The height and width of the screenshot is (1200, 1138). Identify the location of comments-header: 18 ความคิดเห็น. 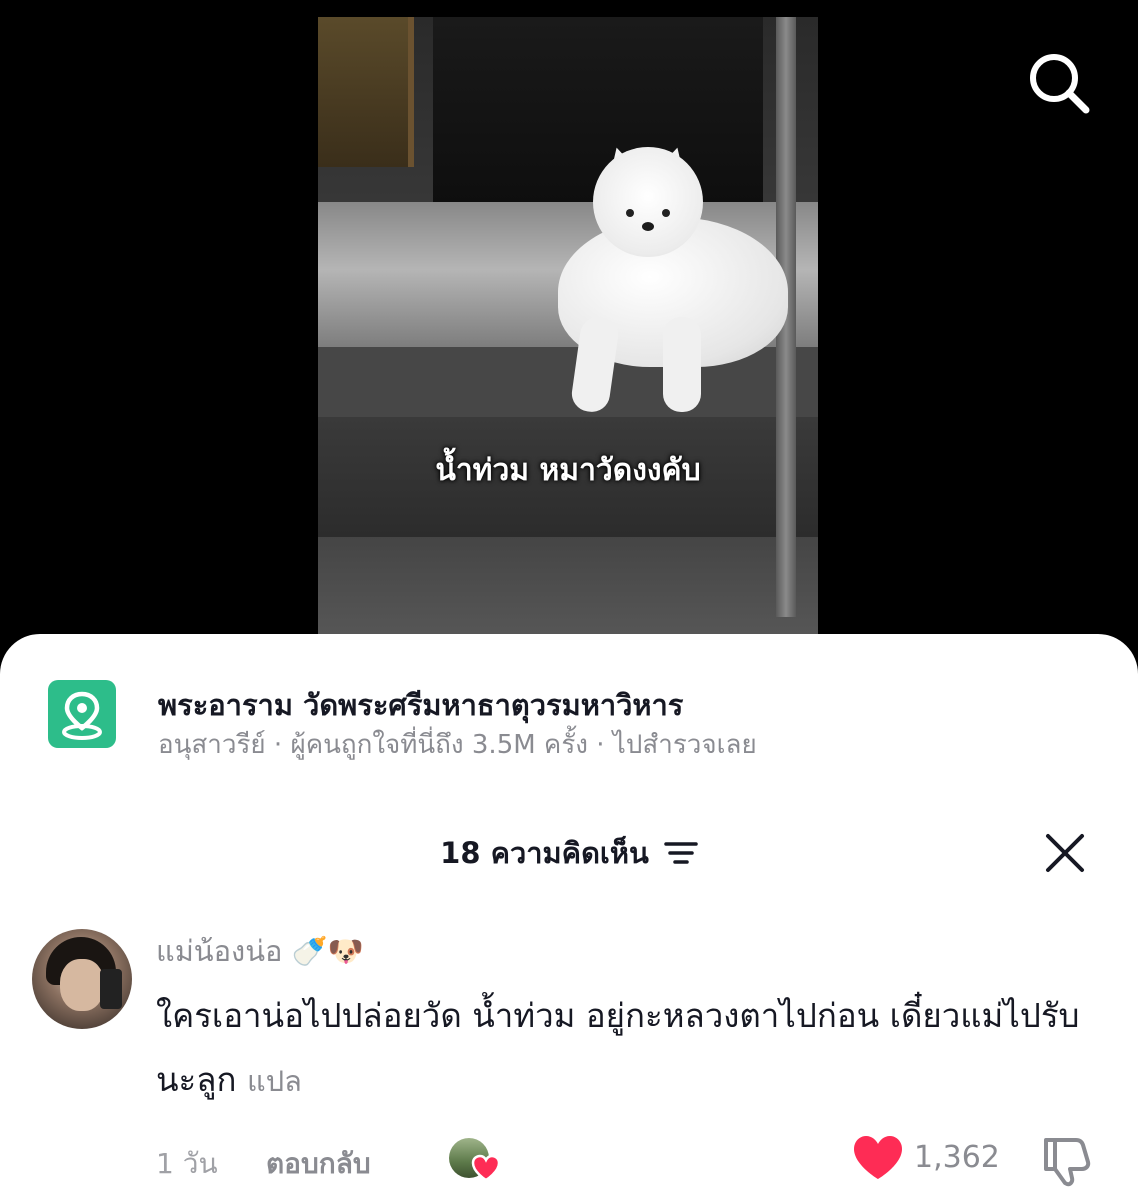
(569, 852).